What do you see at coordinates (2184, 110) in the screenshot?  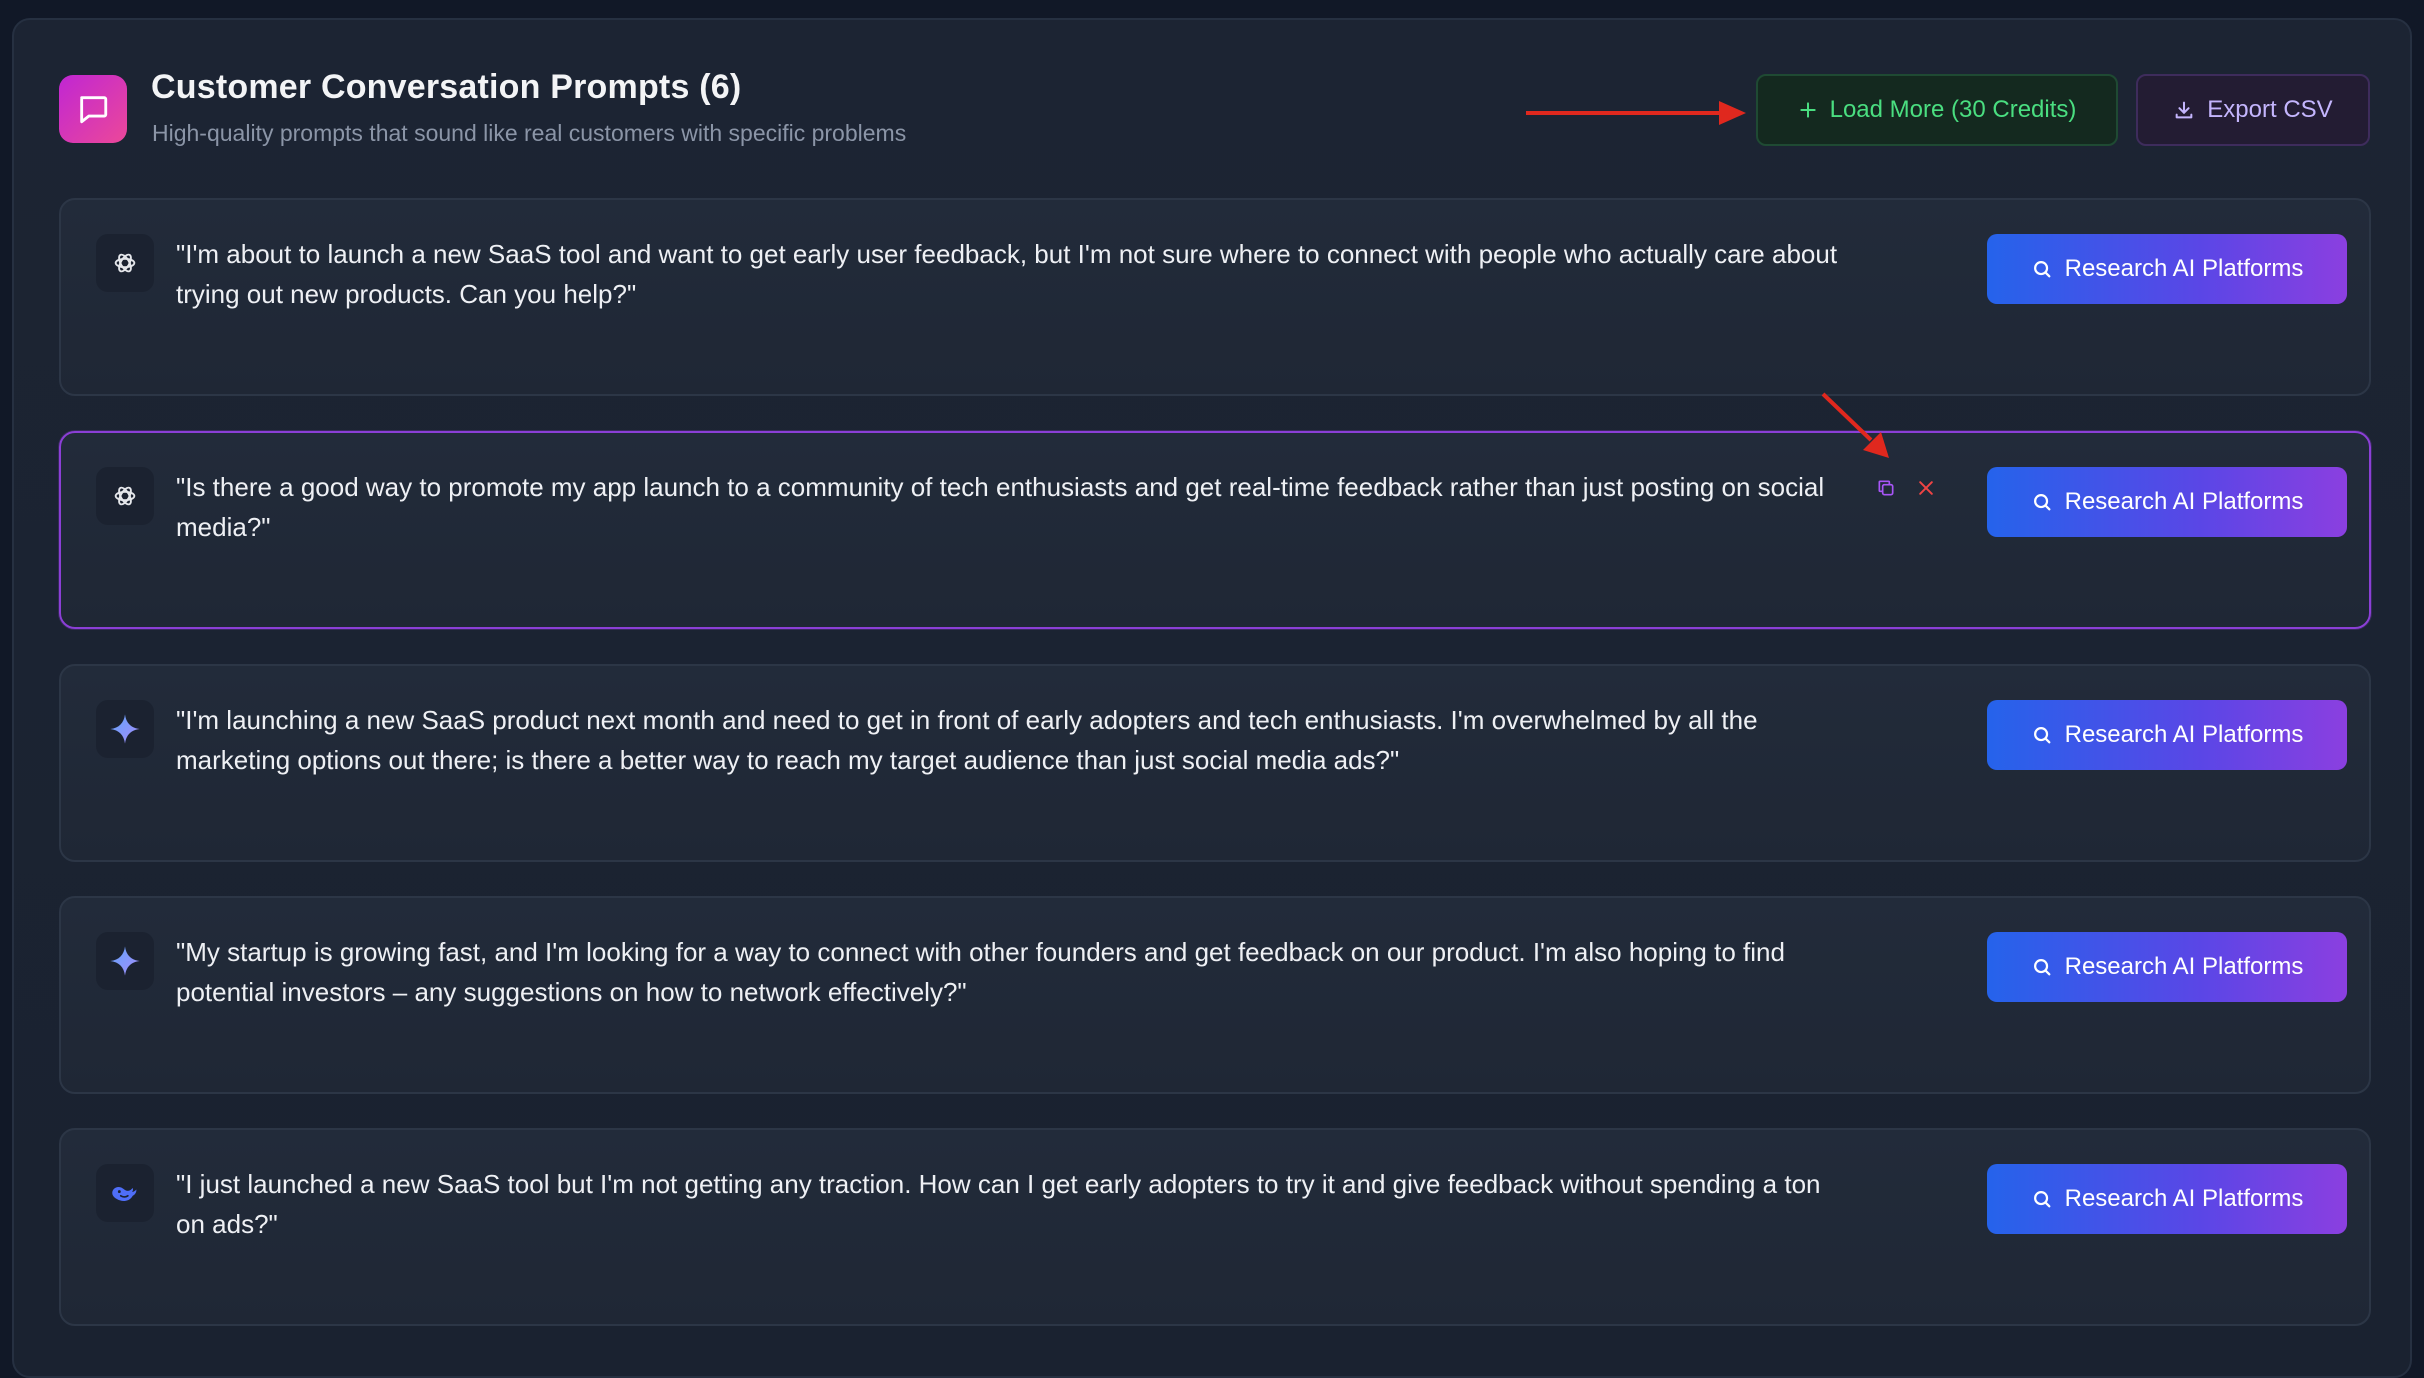 I see `download-icon` at bounding box center [2184, 110].